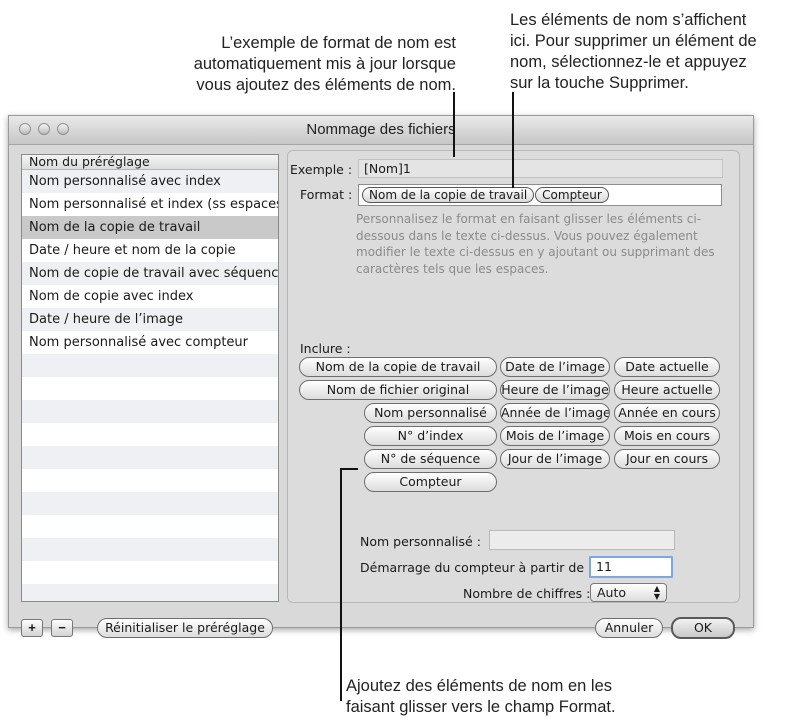  I want to click on title-bar: Nommage des fichiers, so click(381, 130).